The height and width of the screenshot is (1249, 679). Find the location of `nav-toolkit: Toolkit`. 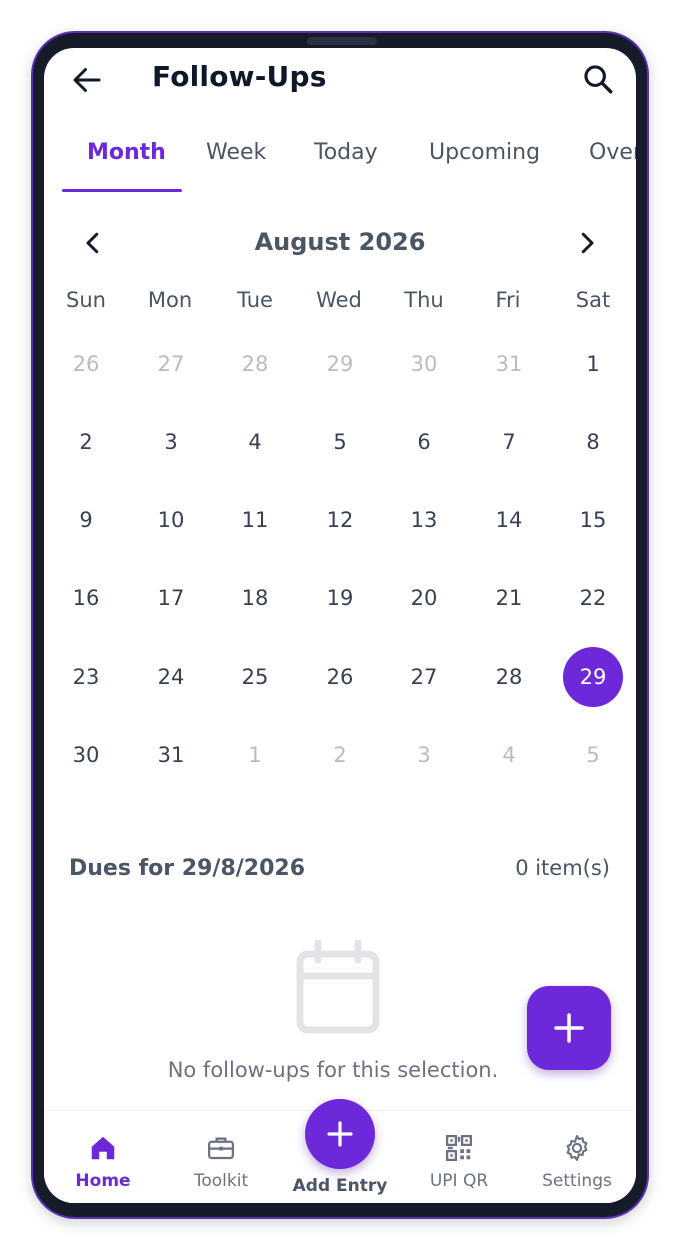

nav-toolkit: Toolkit is located at coordinates (221, 1157).